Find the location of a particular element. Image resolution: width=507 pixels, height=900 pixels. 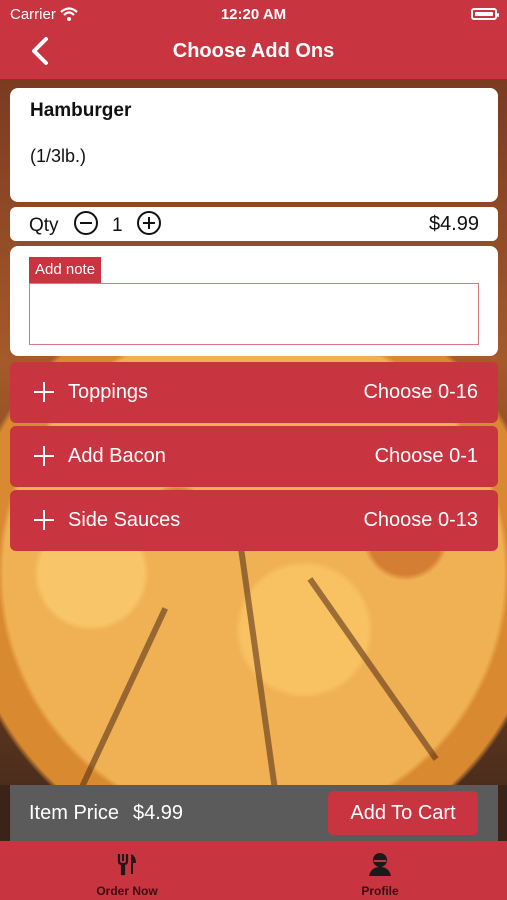

quantity-card: Qty 1 $4.99 is located at coordinates (254, 224).